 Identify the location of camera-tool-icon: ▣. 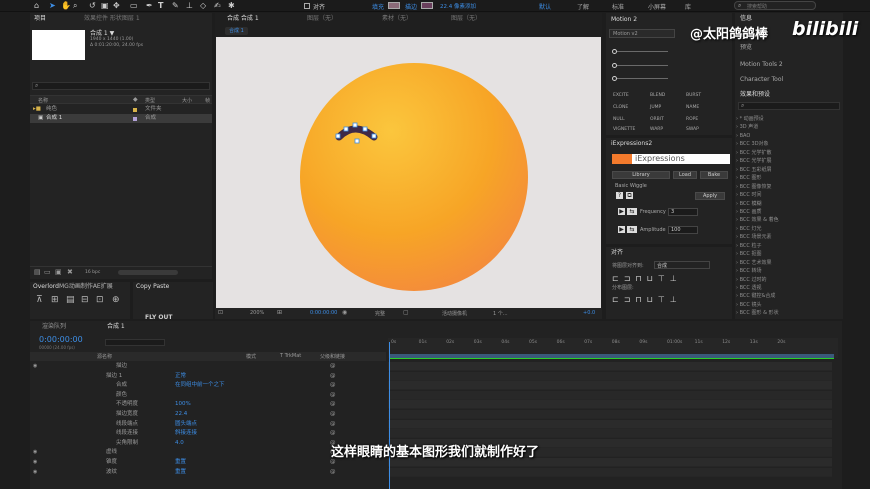
(105, 6).